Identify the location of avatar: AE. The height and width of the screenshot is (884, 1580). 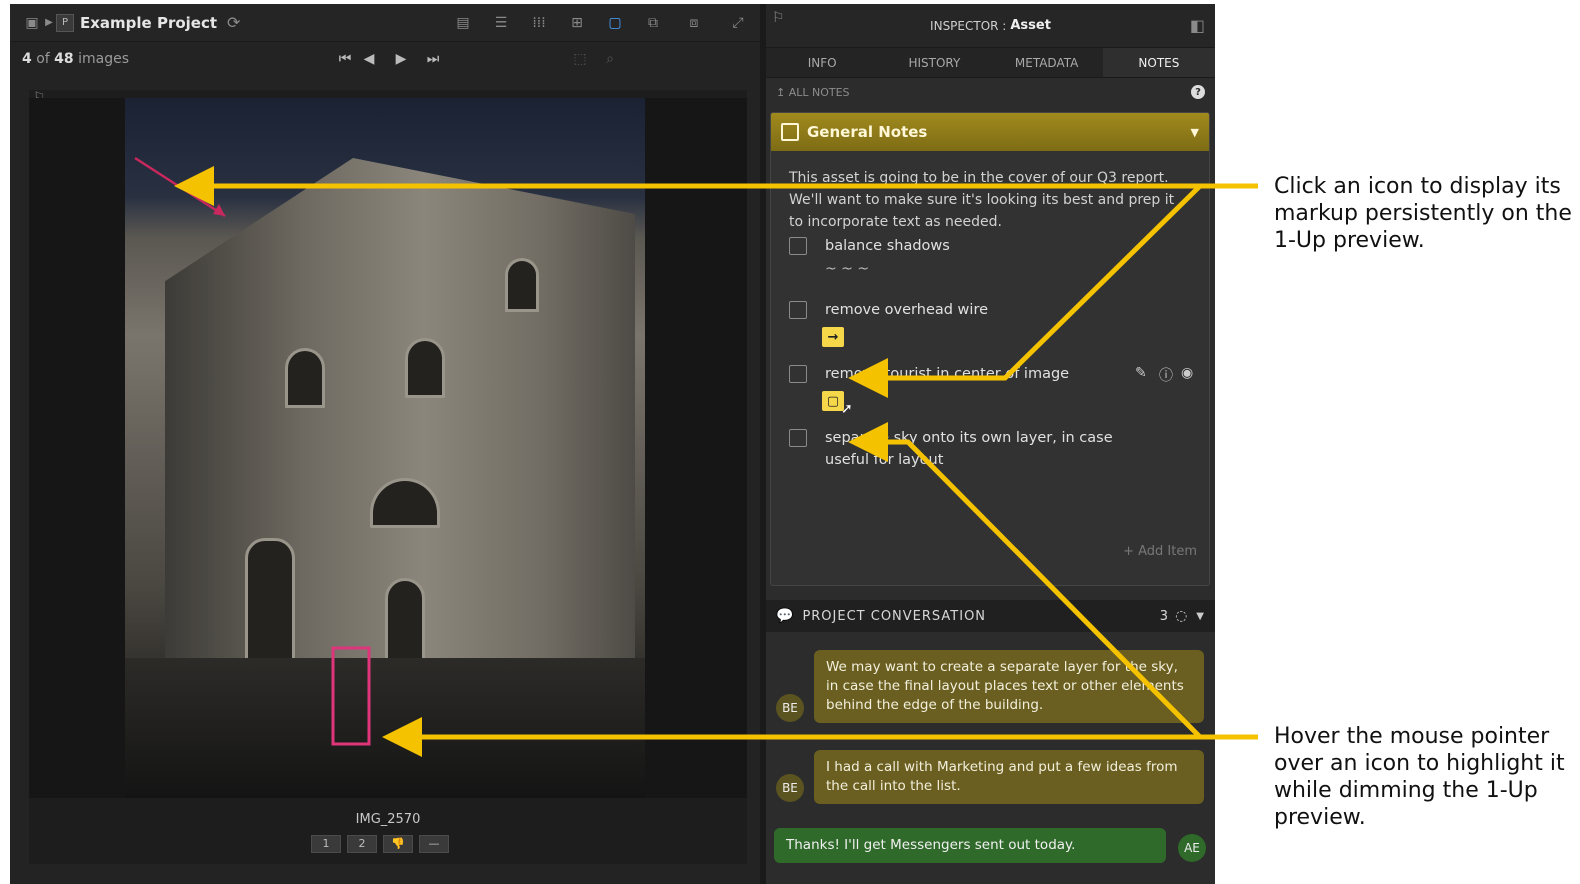
(1192, 848).